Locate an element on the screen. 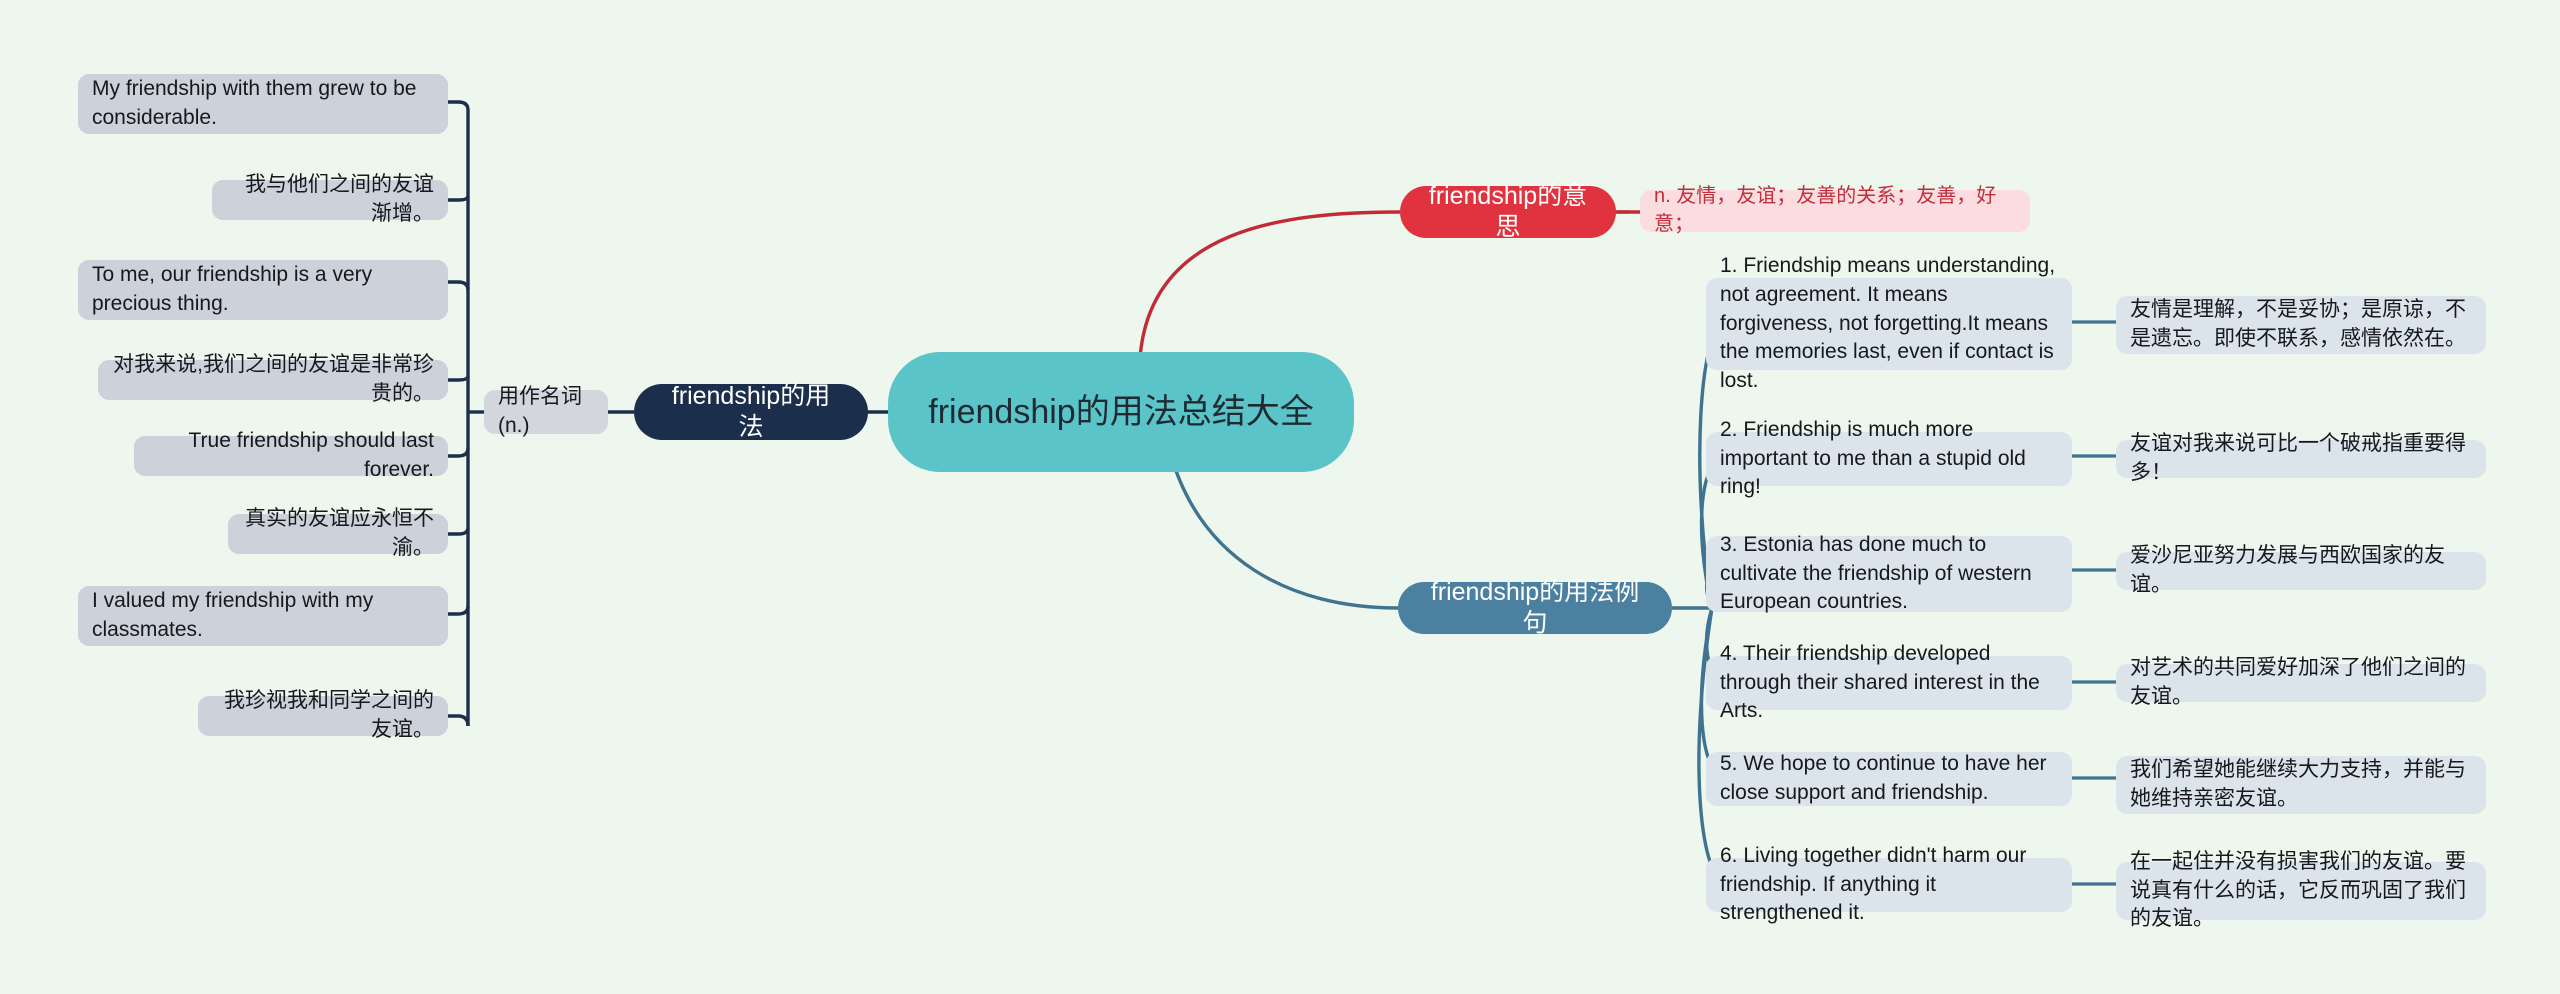  example-1-zh: 友情是理解，不是妥协；是原谅，不是遗忘。即使不联系，感情依然在。 is located at coordinates (2301, 325).